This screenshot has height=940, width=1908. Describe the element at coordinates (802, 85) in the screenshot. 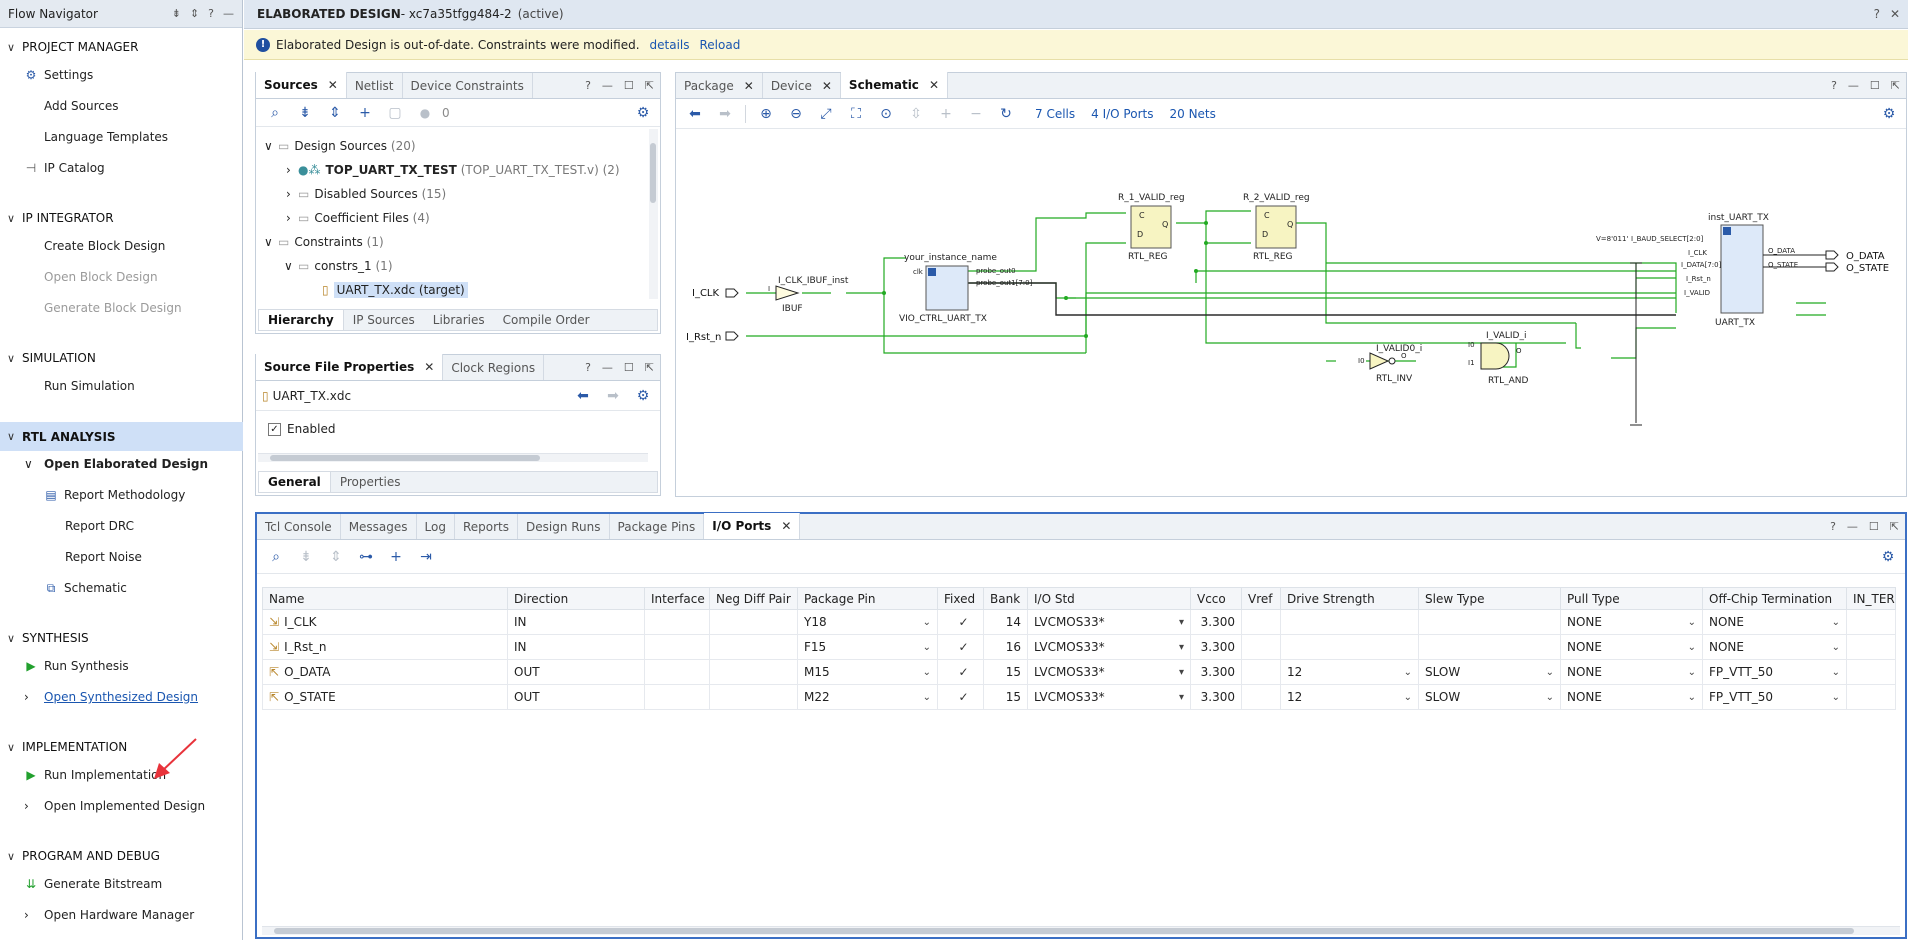

I see `tab-device: Device ✕` at that location.